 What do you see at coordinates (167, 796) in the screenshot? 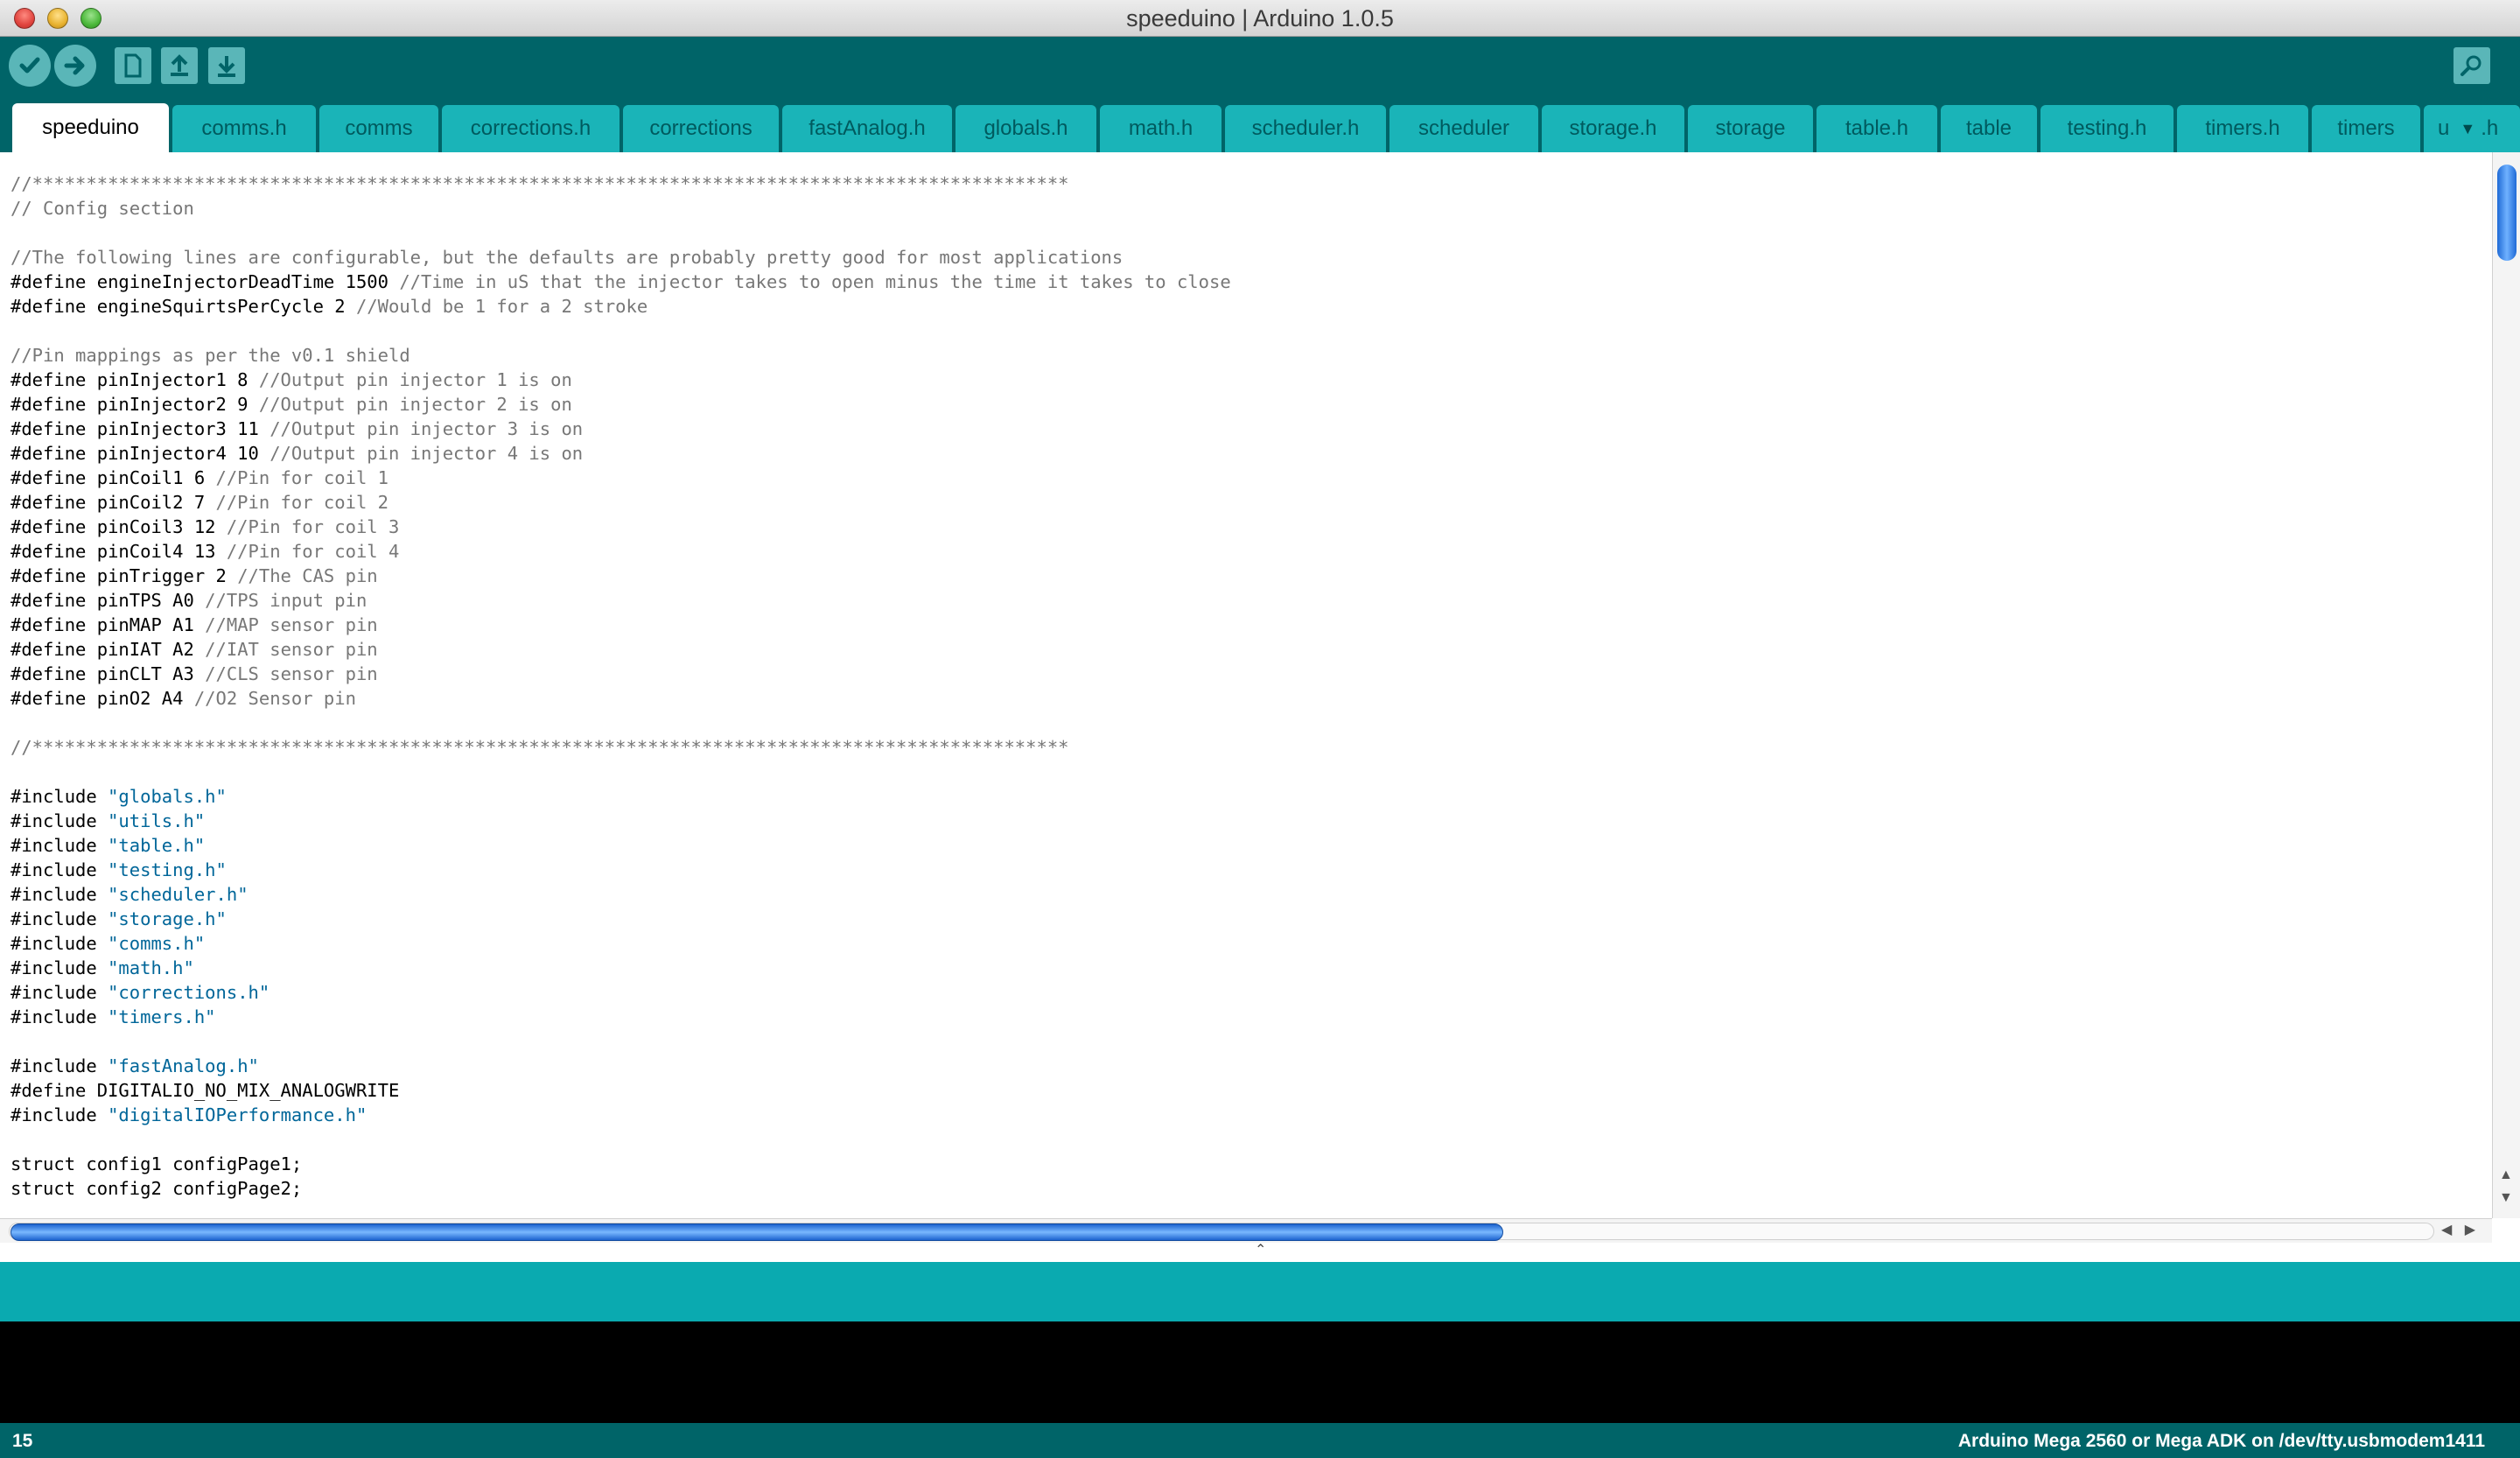
I see `code-string: "globals.h"` at bounding box center [167, 796].